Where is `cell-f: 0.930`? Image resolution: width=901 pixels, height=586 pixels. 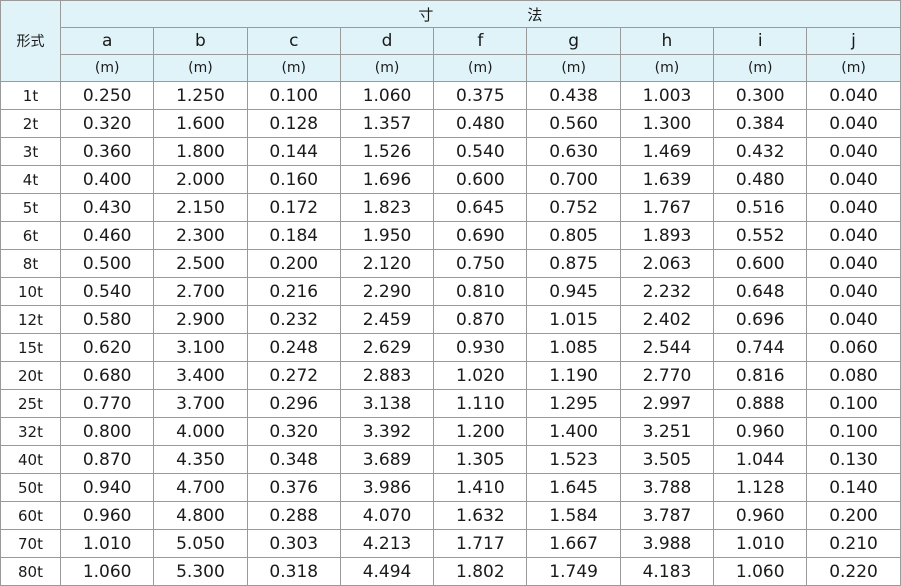
cell-f: 0.930 is located at coordinates (480, 347).